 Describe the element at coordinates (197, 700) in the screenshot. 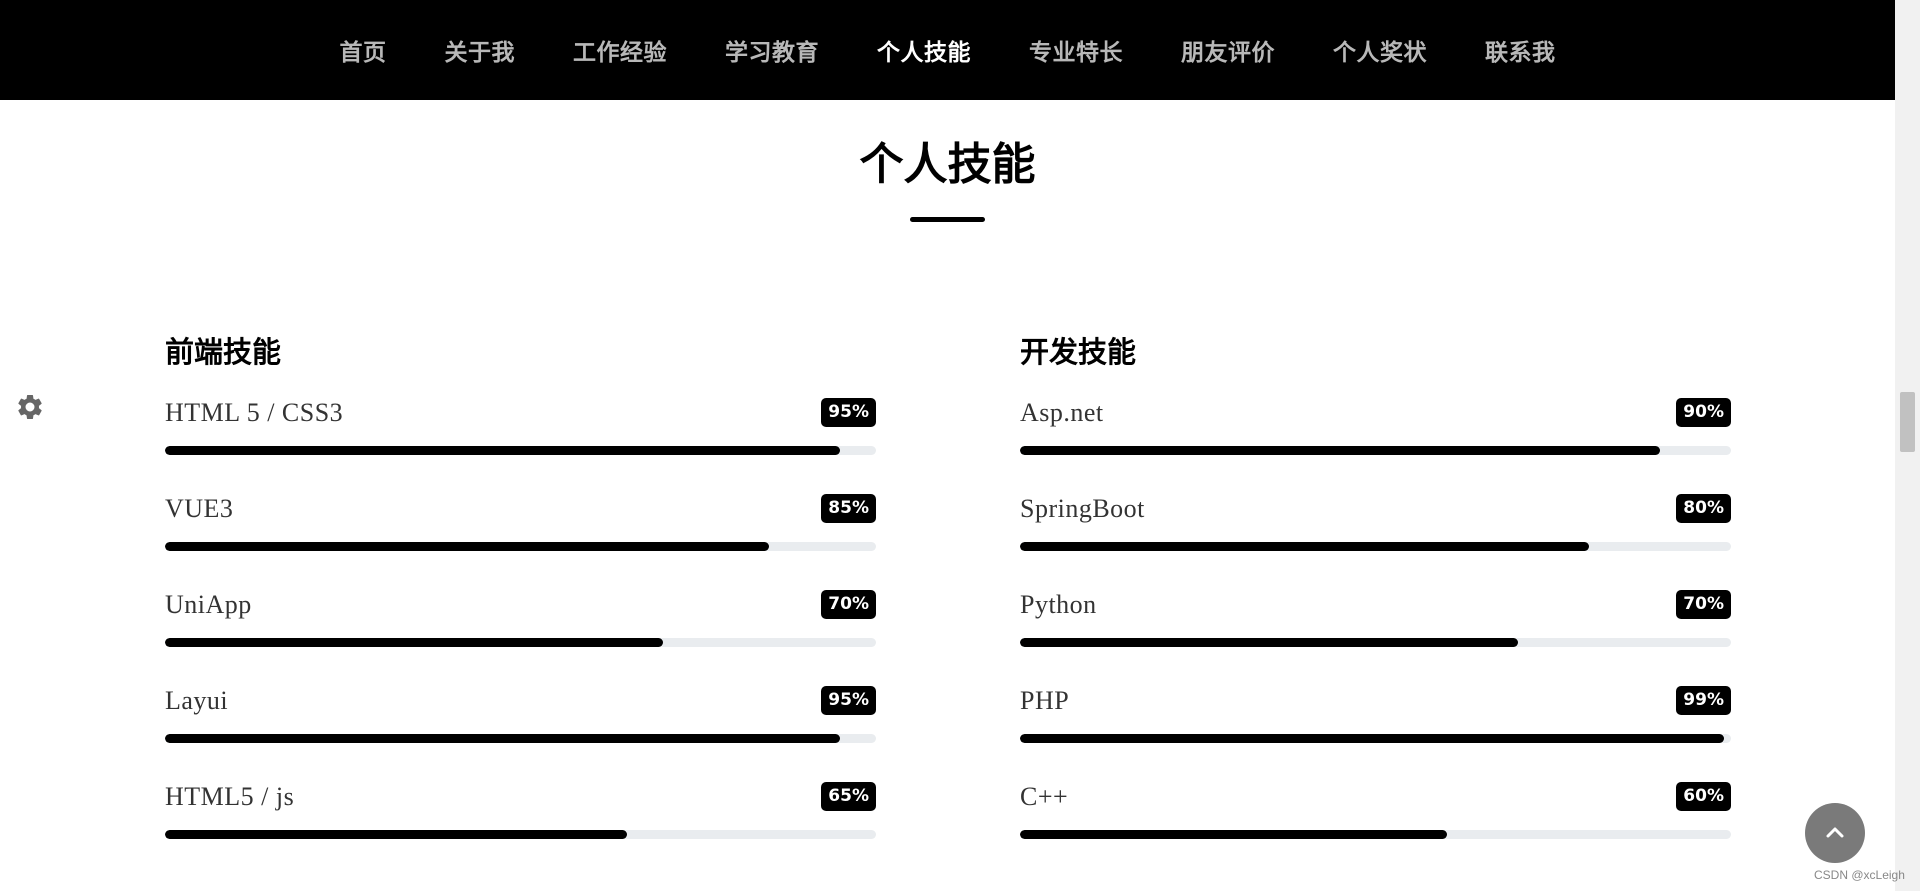

I see `skill-name: Layui` at that location.